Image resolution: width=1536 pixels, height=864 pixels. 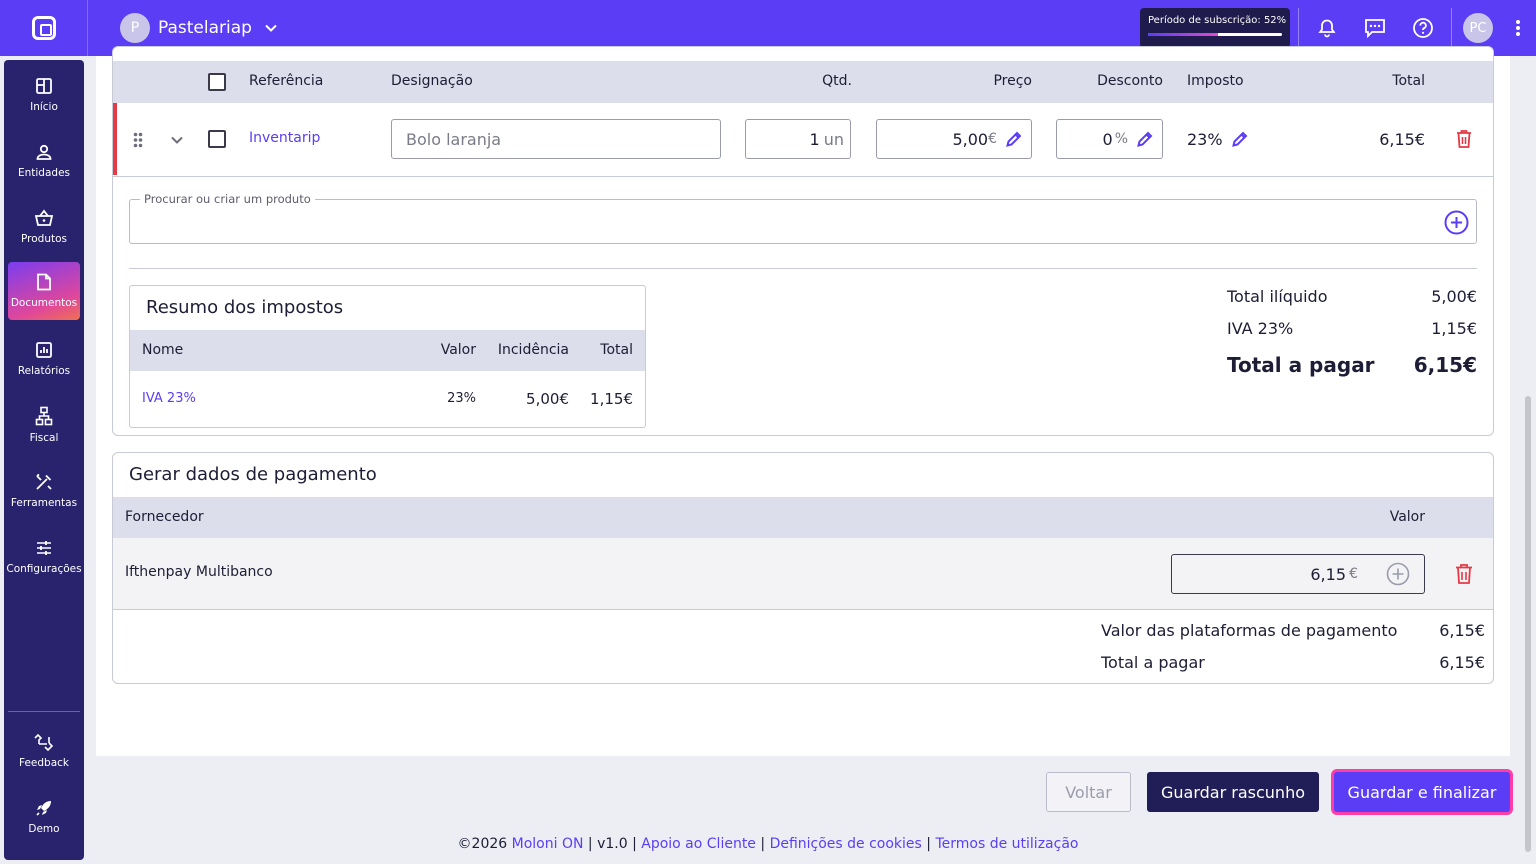 I want to click on sidebar-item-label: Relatórios, so click(x=44, y=371).